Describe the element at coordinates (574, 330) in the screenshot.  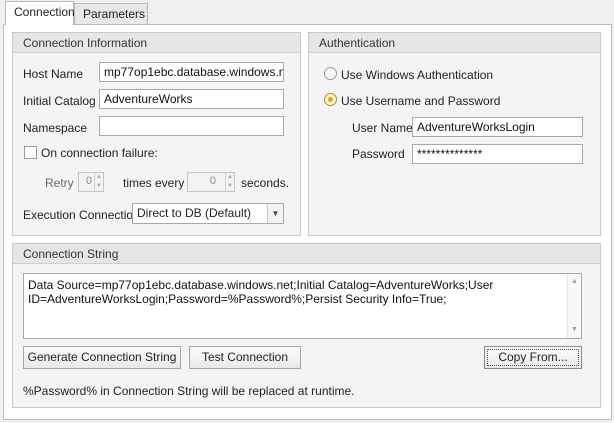
I see `scroll-down-icon: ▼` at that location.